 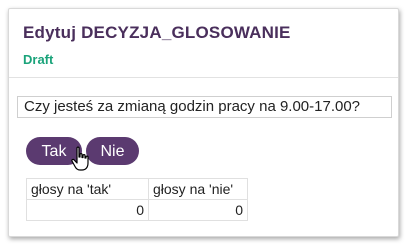 I want to click on votes-yes-header: głosy na 'tak', so click(x=87, y=189).